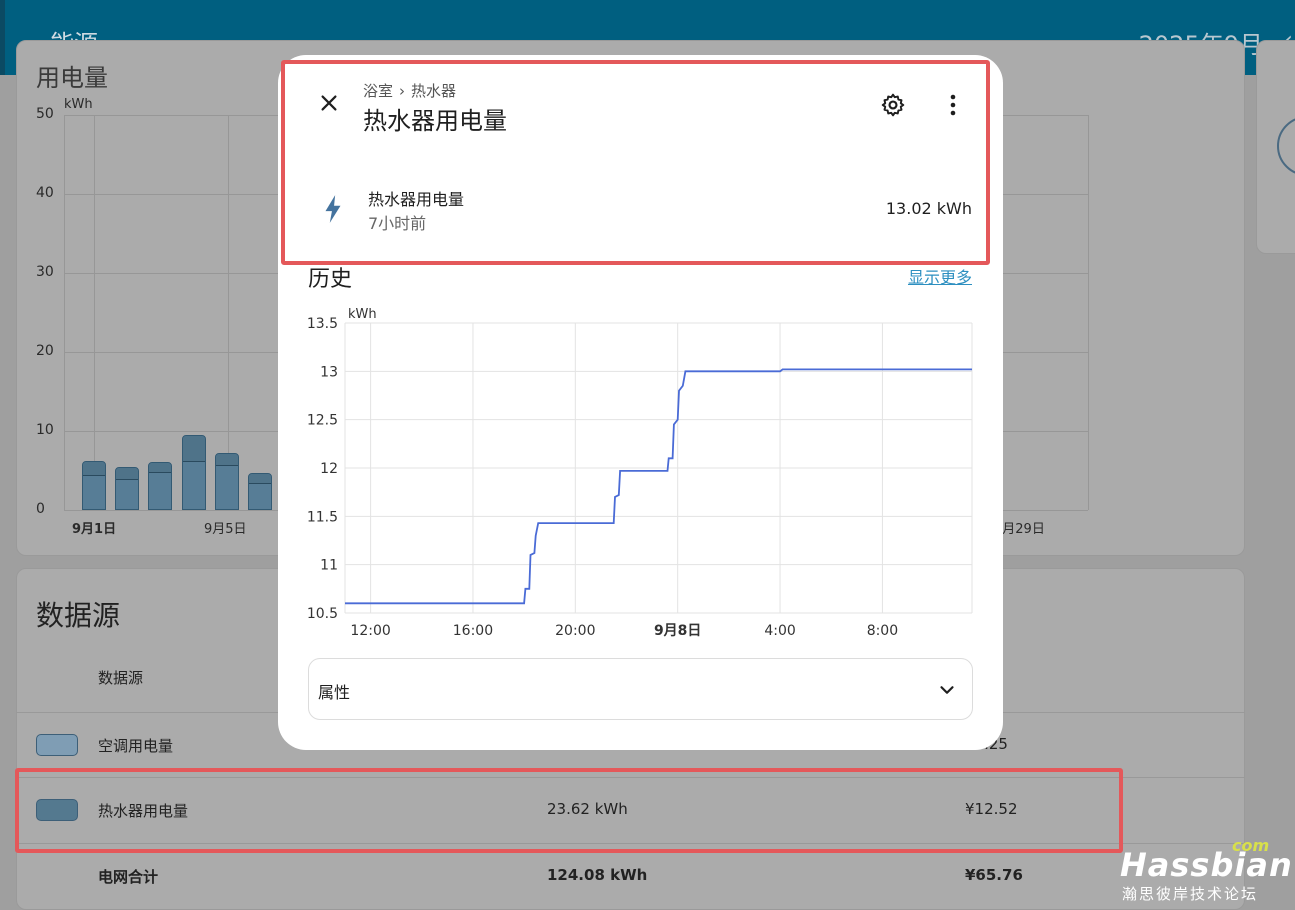 Image resolution: width=1295 pixels, height=910 pixels. Describe the element at coordinates (45, 114) in the screenshot. I see `usage-y-tick: 50` at that location.